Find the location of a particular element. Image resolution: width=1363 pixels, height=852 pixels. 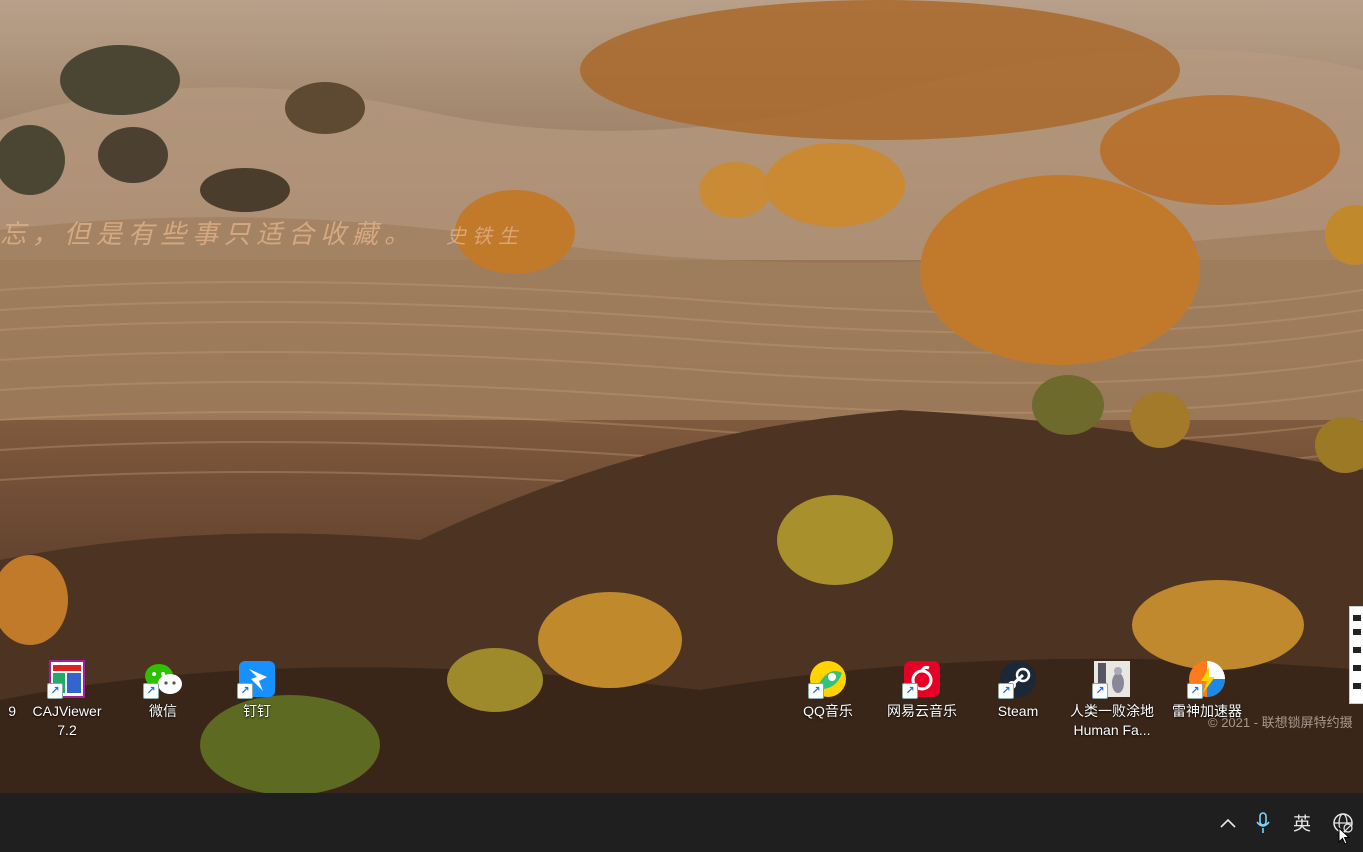

microphone-icon is located at coordinates (1263, 822).